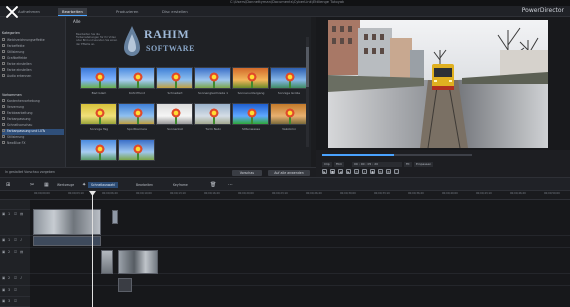  Describe the element at coordinates (33, 114) in the screenshot. I see `subcategory-item: Farbbearbeitung` at that location.